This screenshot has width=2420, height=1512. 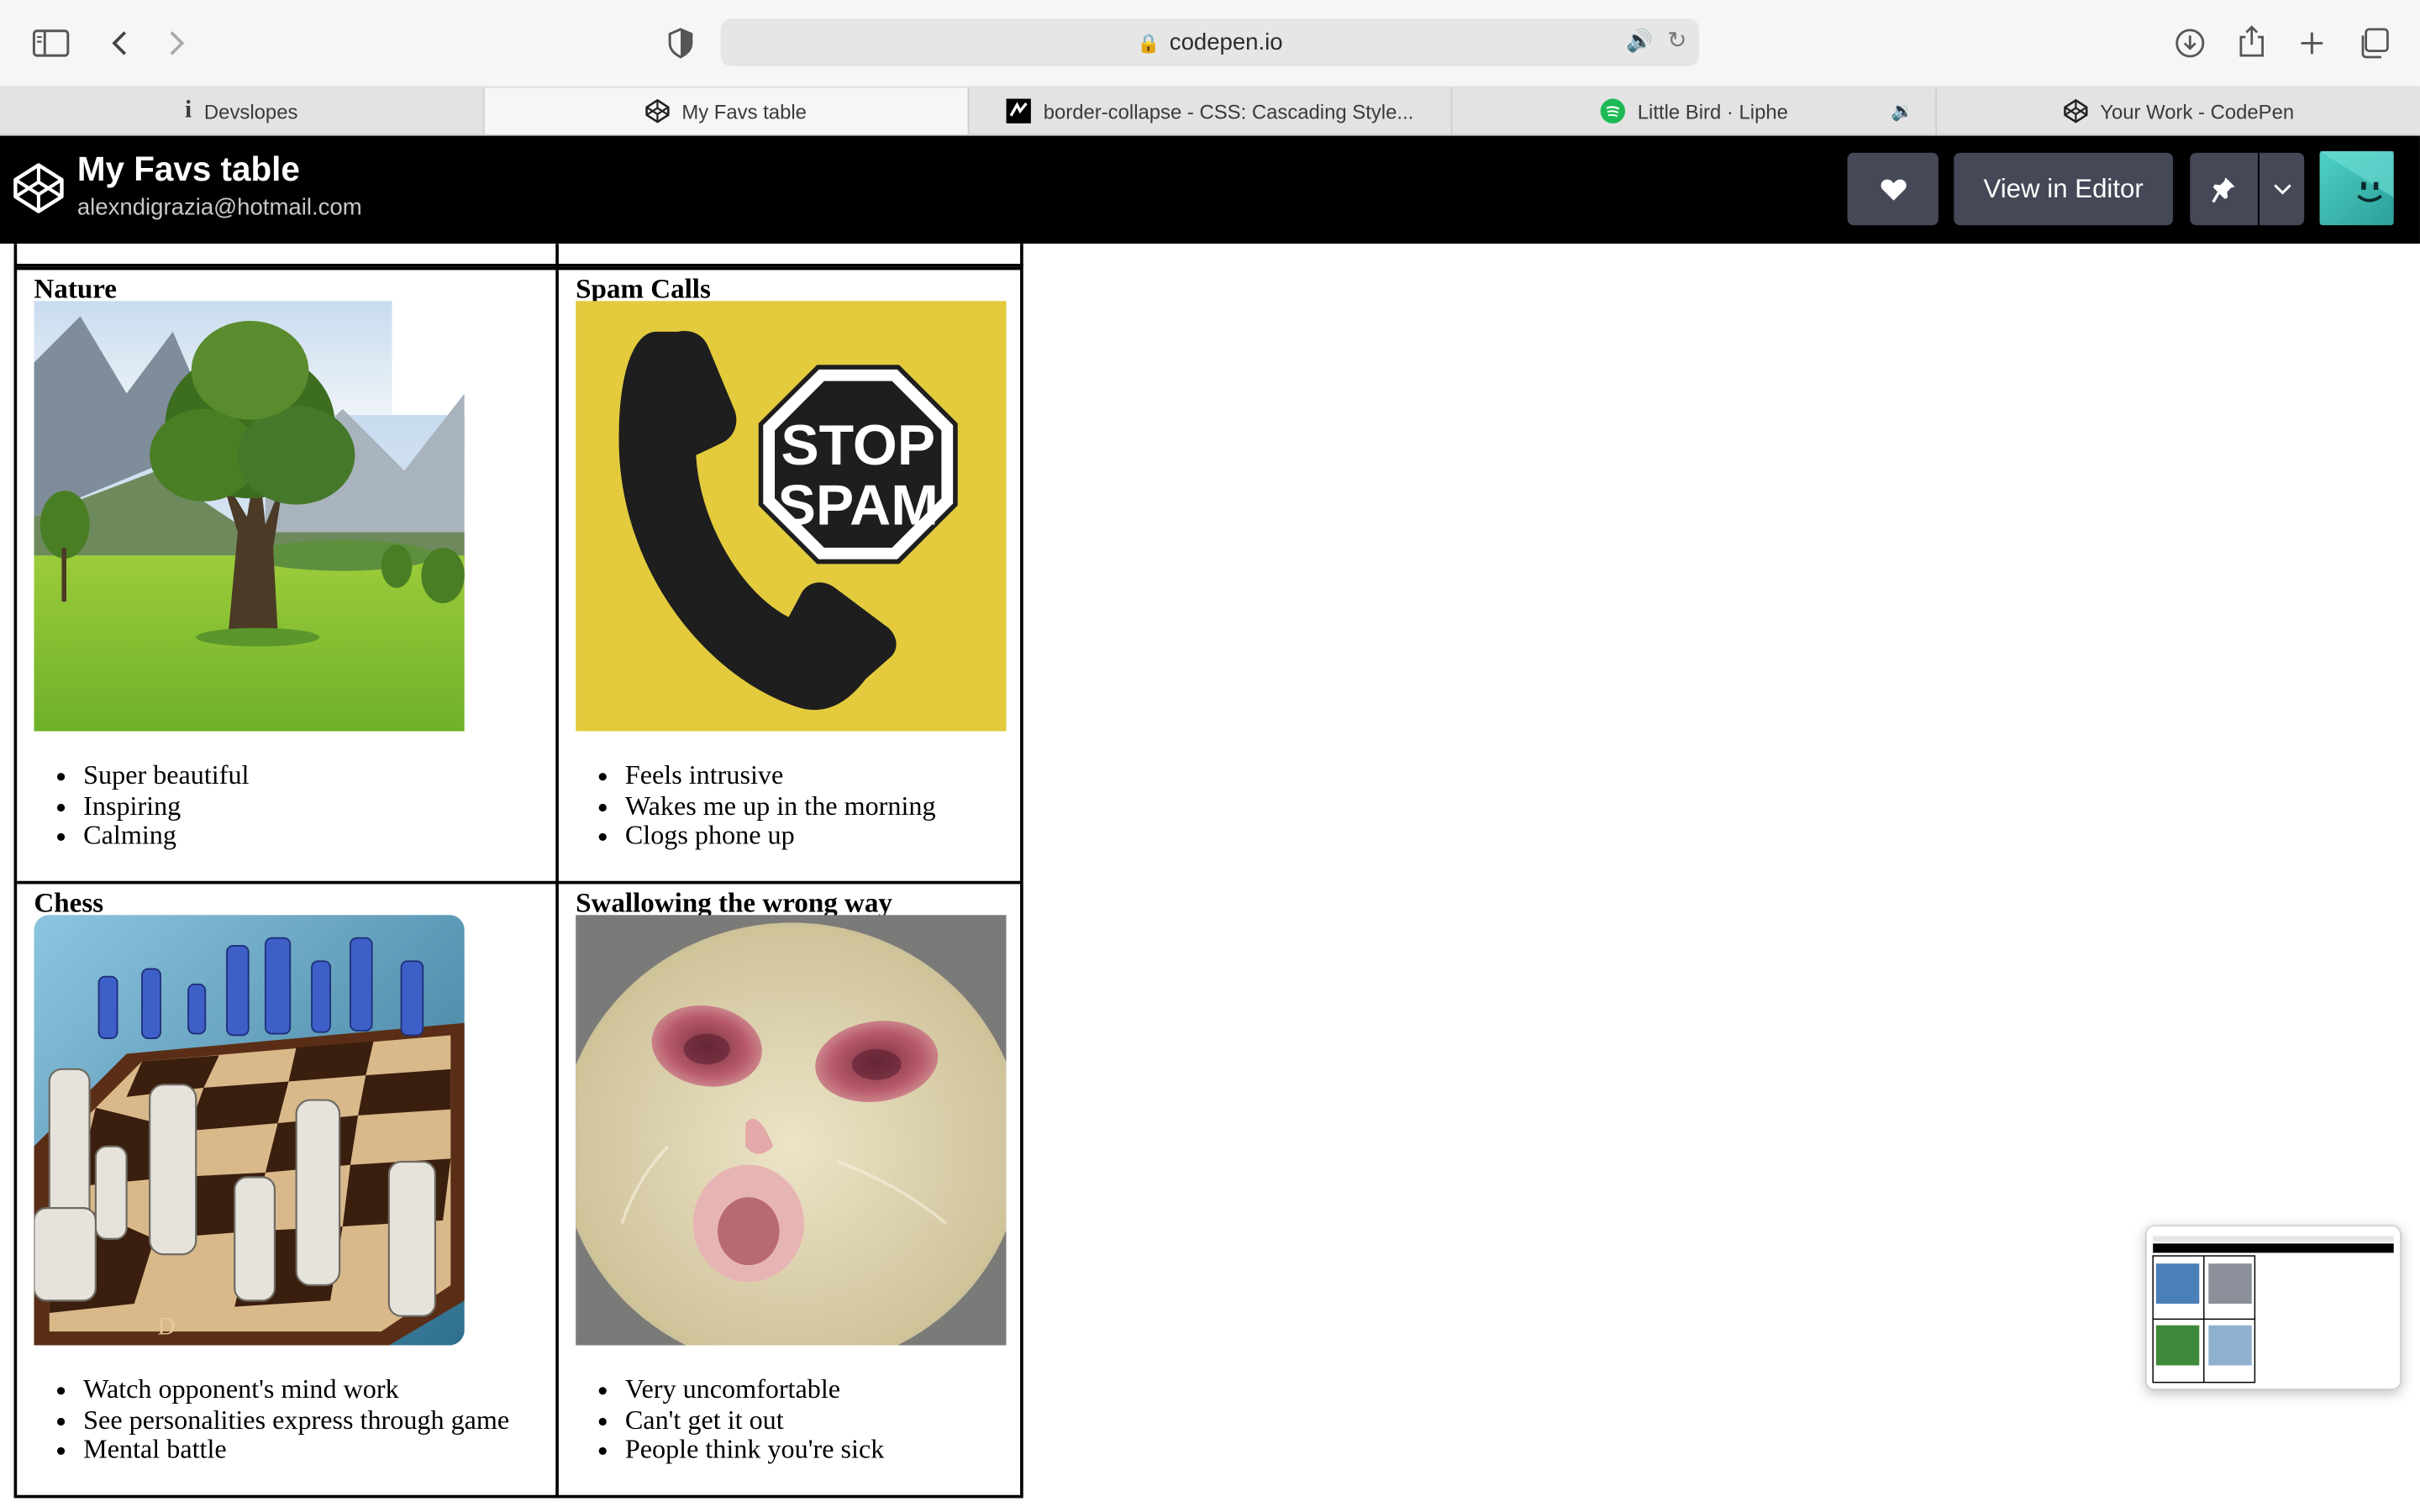 What do you see at coordinates (166, 835) in the screenshot?
I see `list-item: Calming` at bounding box center [166, 835].